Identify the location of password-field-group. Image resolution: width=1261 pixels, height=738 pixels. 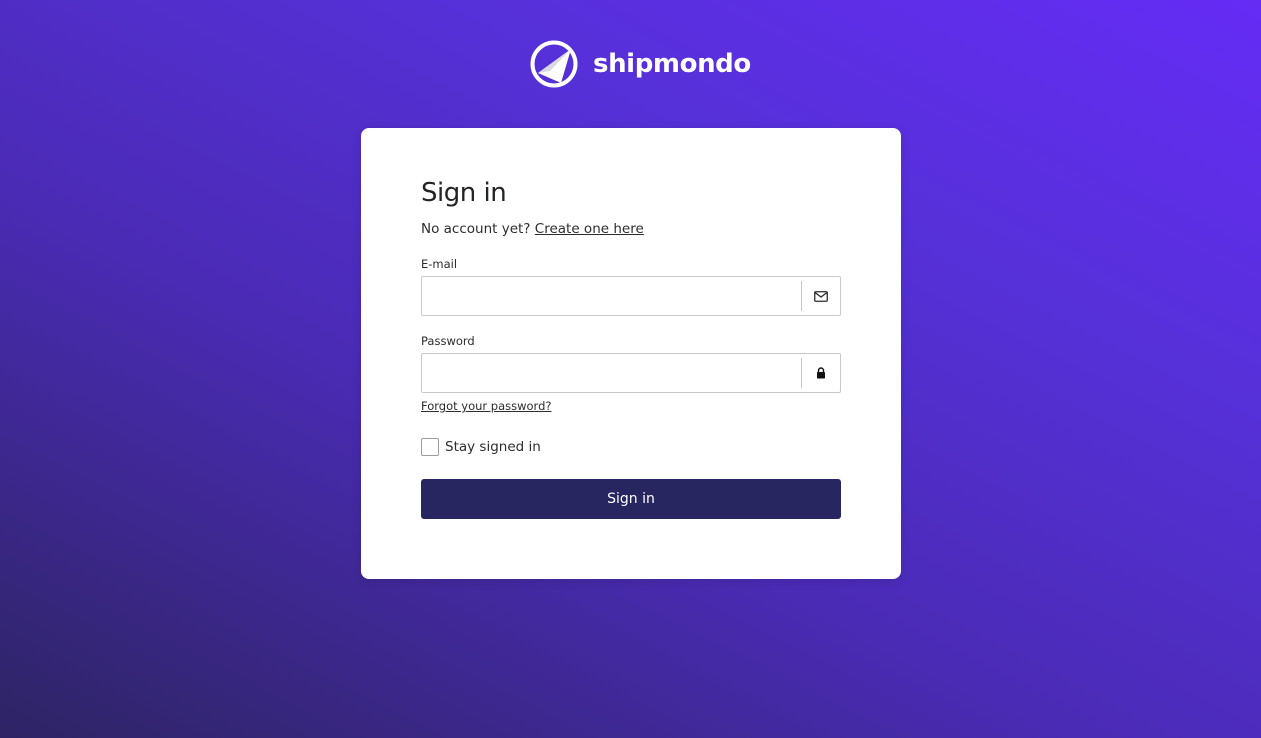
(631, 373).